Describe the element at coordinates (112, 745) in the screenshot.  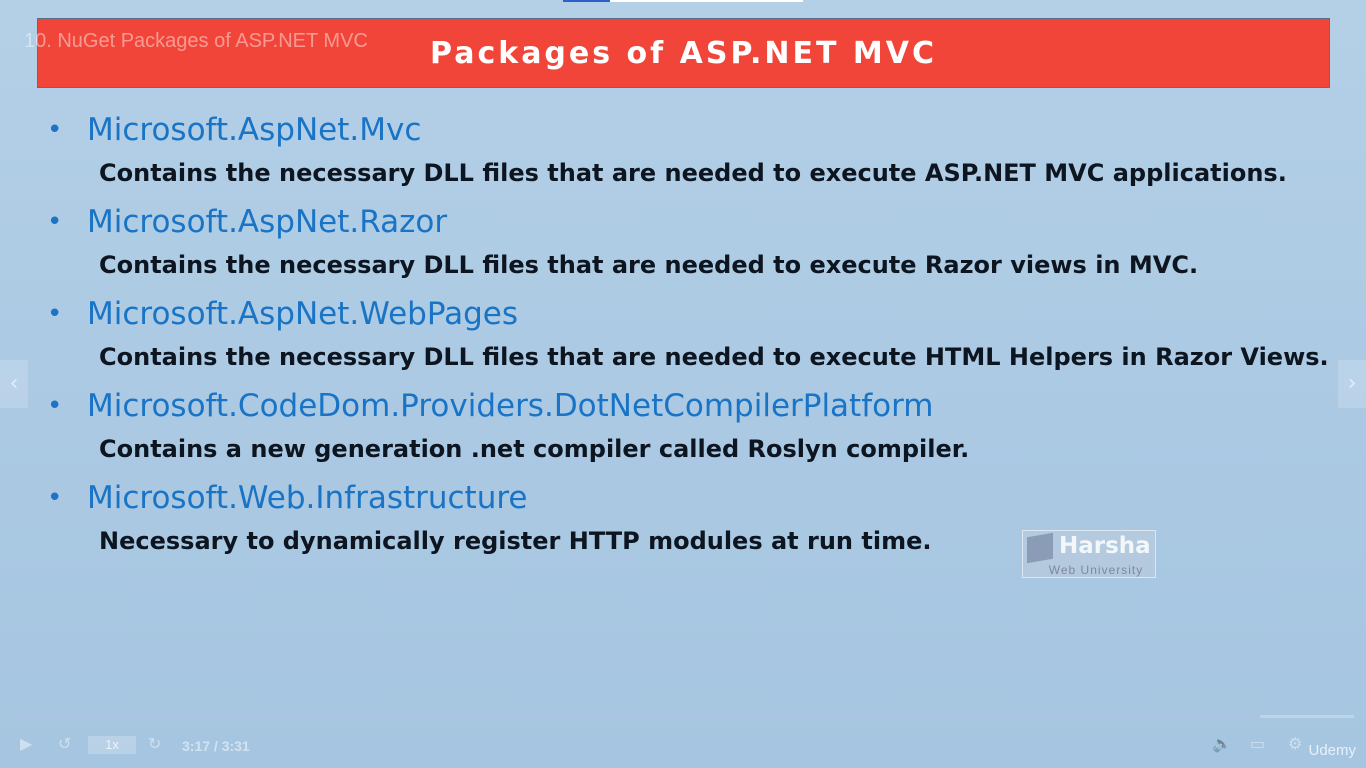
I see `playback-speed-button: 1x` at that location.